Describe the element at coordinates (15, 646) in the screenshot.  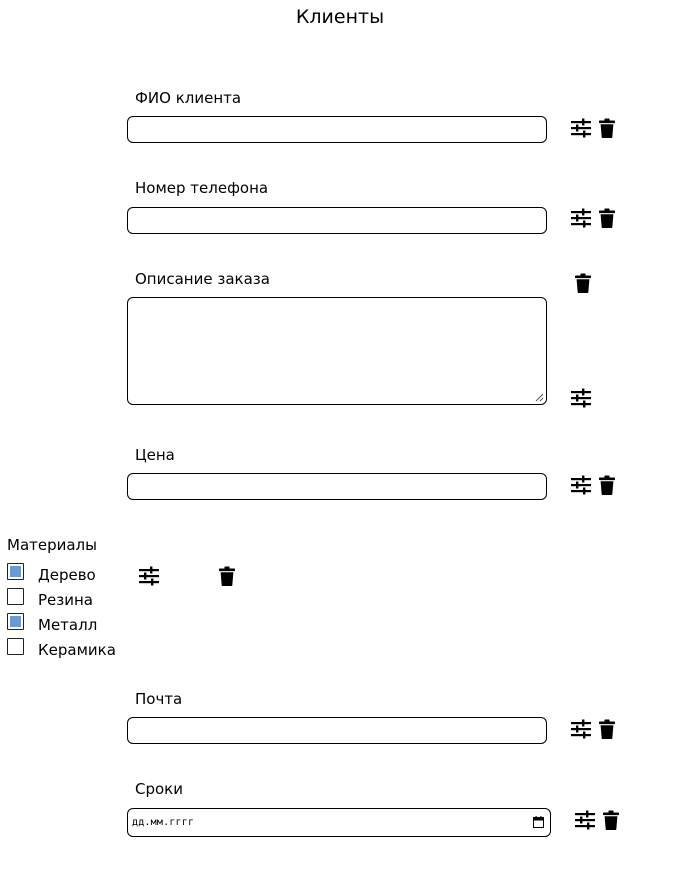
I see `checkbox-ceramic` at that location.